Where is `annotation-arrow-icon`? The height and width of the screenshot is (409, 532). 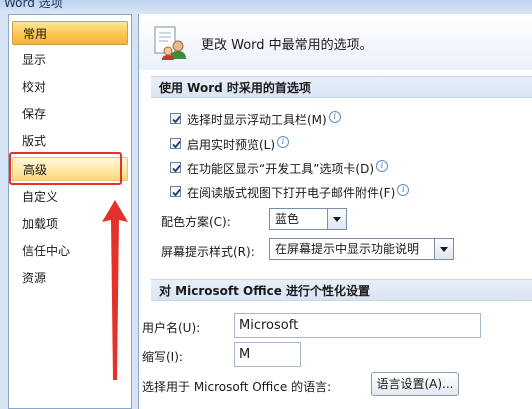
annotation-arrow-icon is located at coordinates (115, 290).